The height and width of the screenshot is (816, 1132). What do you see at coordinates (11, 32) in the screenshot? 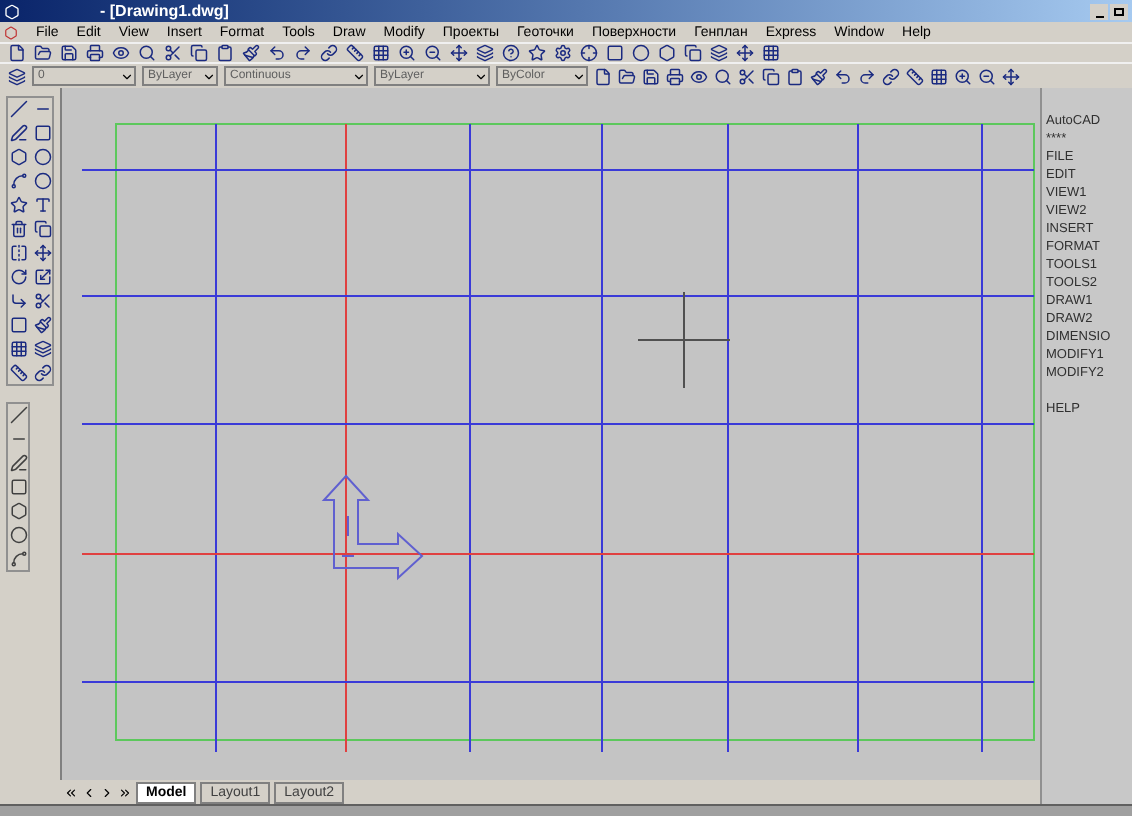
I see `document-icon` at bounding box center [11, 32].